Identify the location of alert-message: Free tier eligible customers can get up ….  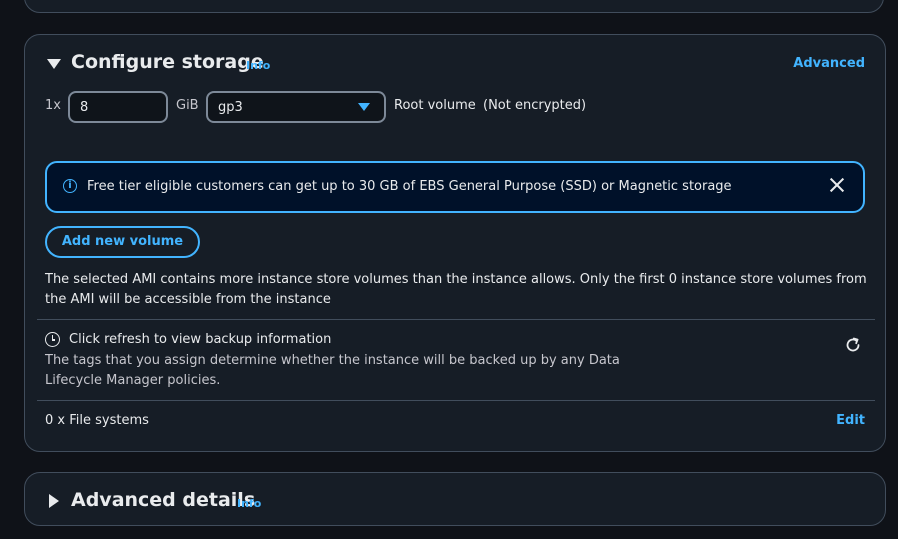
(409, 186).